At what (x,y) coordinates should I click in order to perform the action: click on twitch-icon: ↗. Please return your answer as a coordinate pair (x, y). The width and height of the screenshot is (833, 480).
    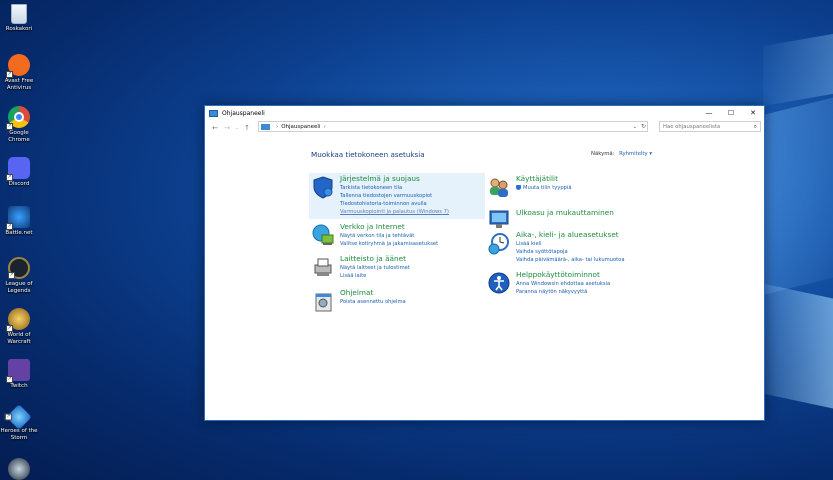
    Looking at the image, I should click on (18, 371).